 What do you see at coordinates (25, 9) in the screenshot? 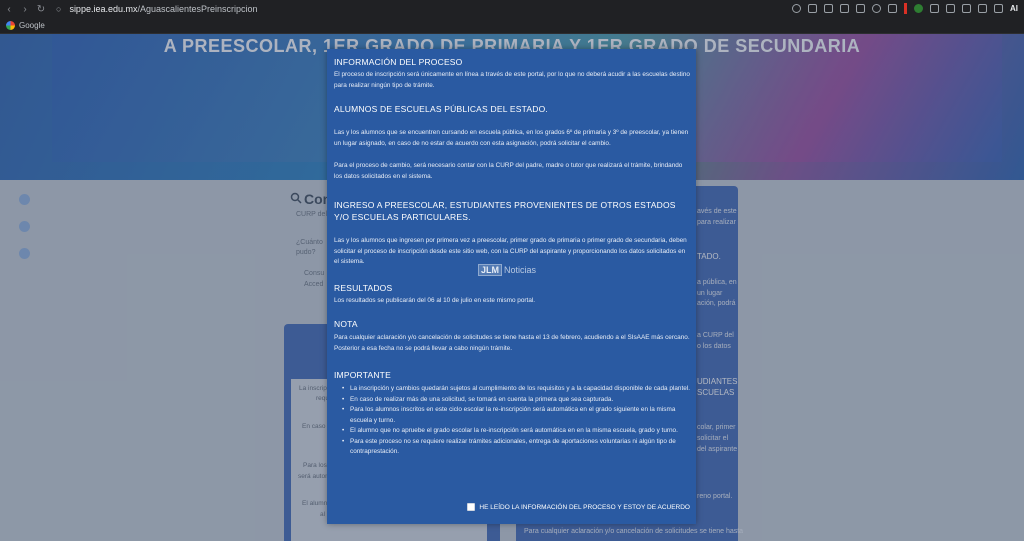
I see `forward-arrow-icon: ›` at bounding box center [25, 9].